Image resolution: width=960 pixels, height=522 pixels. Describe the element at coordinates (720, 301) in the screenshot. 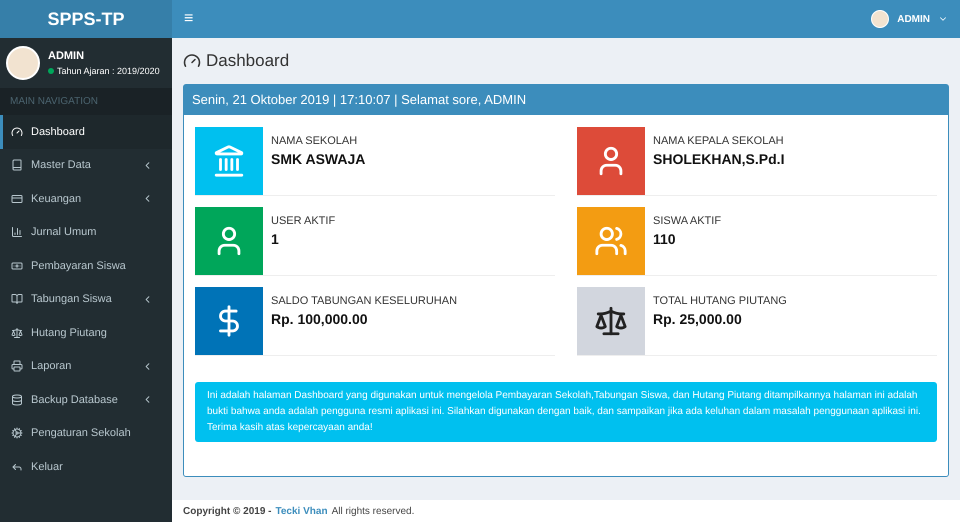

I see `info-label: TOTAL HUTANG PIUTANG` at that location.